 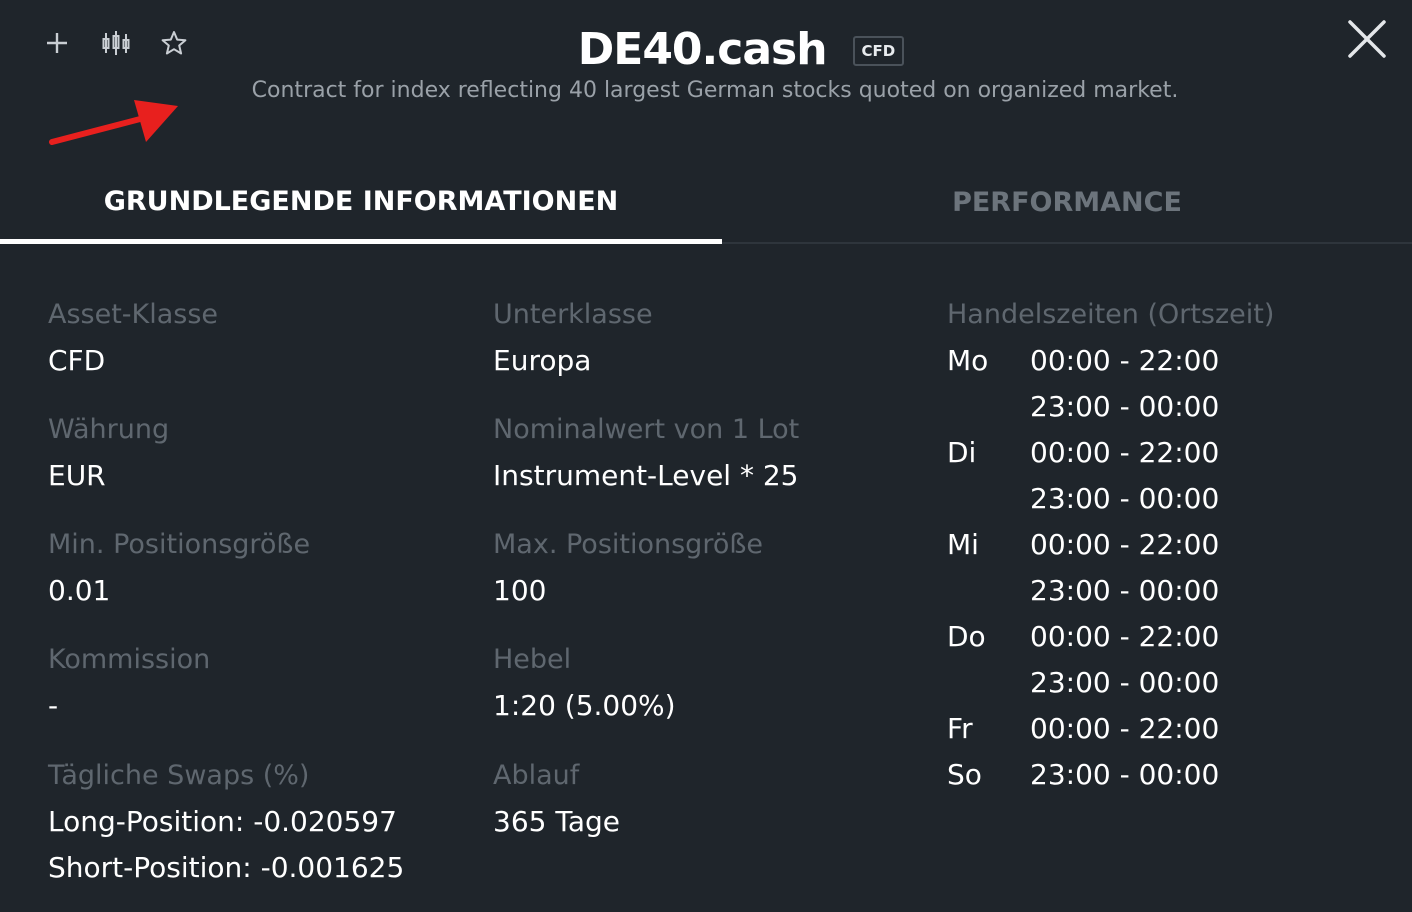 What do you see at coordinates (968, 360) in the screenshot?
I see `trading-day: Mo` at bounding box center [968, 360].